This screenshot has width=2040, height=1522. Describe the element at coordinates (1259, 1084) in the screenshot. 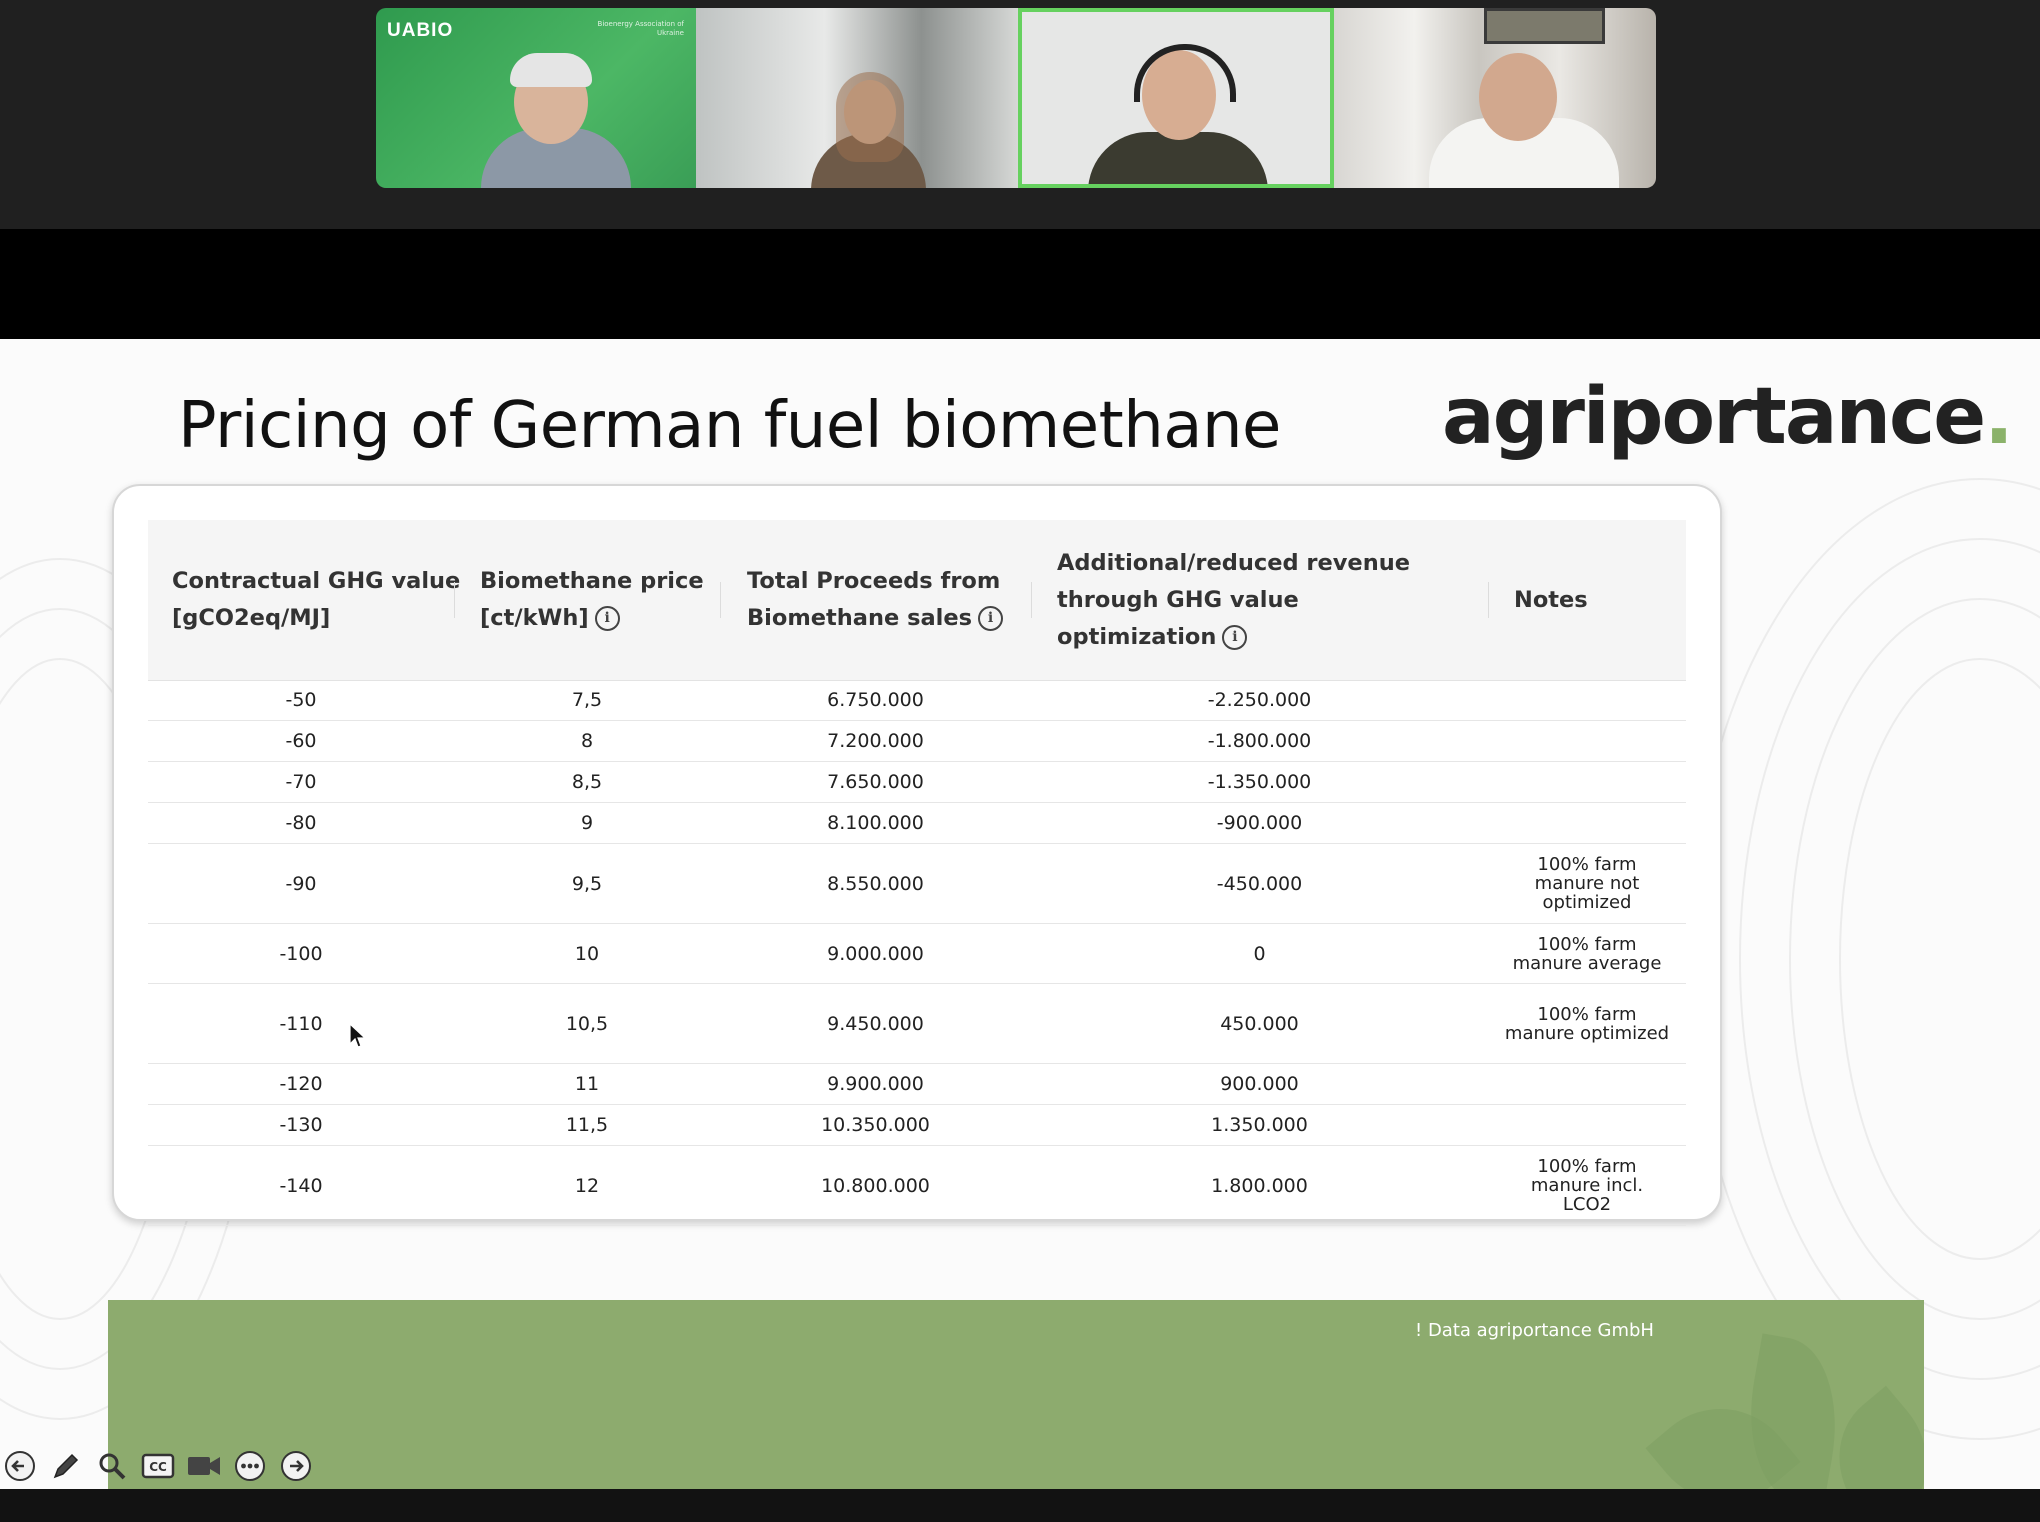

I see `cell-revenue: 900.000` at that location.